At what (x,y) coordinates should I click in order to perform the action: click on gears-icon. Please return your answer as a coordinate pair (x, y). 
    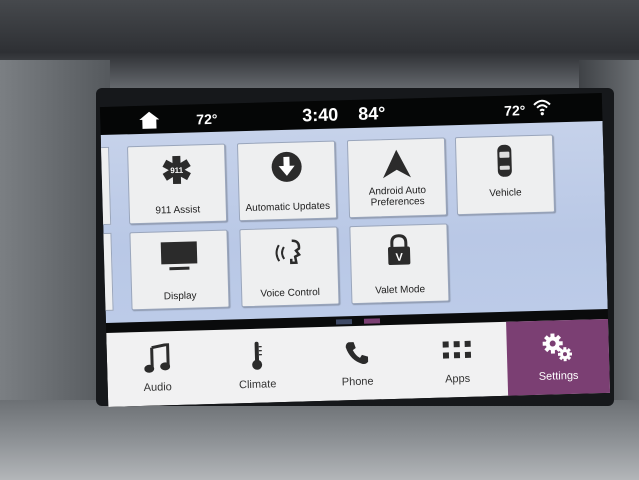
    Looking at the image, I should click on (557, 347).